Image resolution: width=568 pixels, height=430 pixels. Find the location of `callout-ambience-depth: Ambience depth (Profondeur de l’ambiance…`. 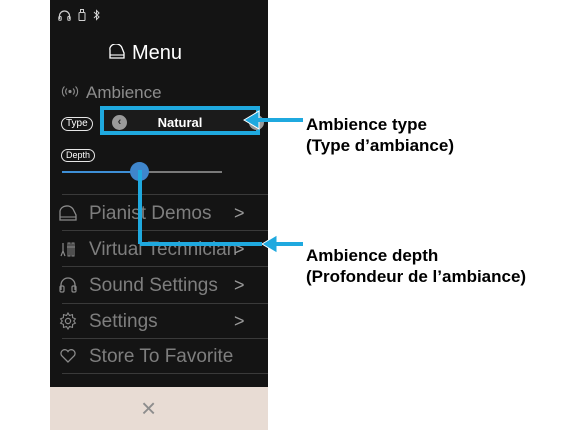

callout-ambience-depth: Ambience depth (Profondeur de l’ambiance… is located at coordinates (416, 266).